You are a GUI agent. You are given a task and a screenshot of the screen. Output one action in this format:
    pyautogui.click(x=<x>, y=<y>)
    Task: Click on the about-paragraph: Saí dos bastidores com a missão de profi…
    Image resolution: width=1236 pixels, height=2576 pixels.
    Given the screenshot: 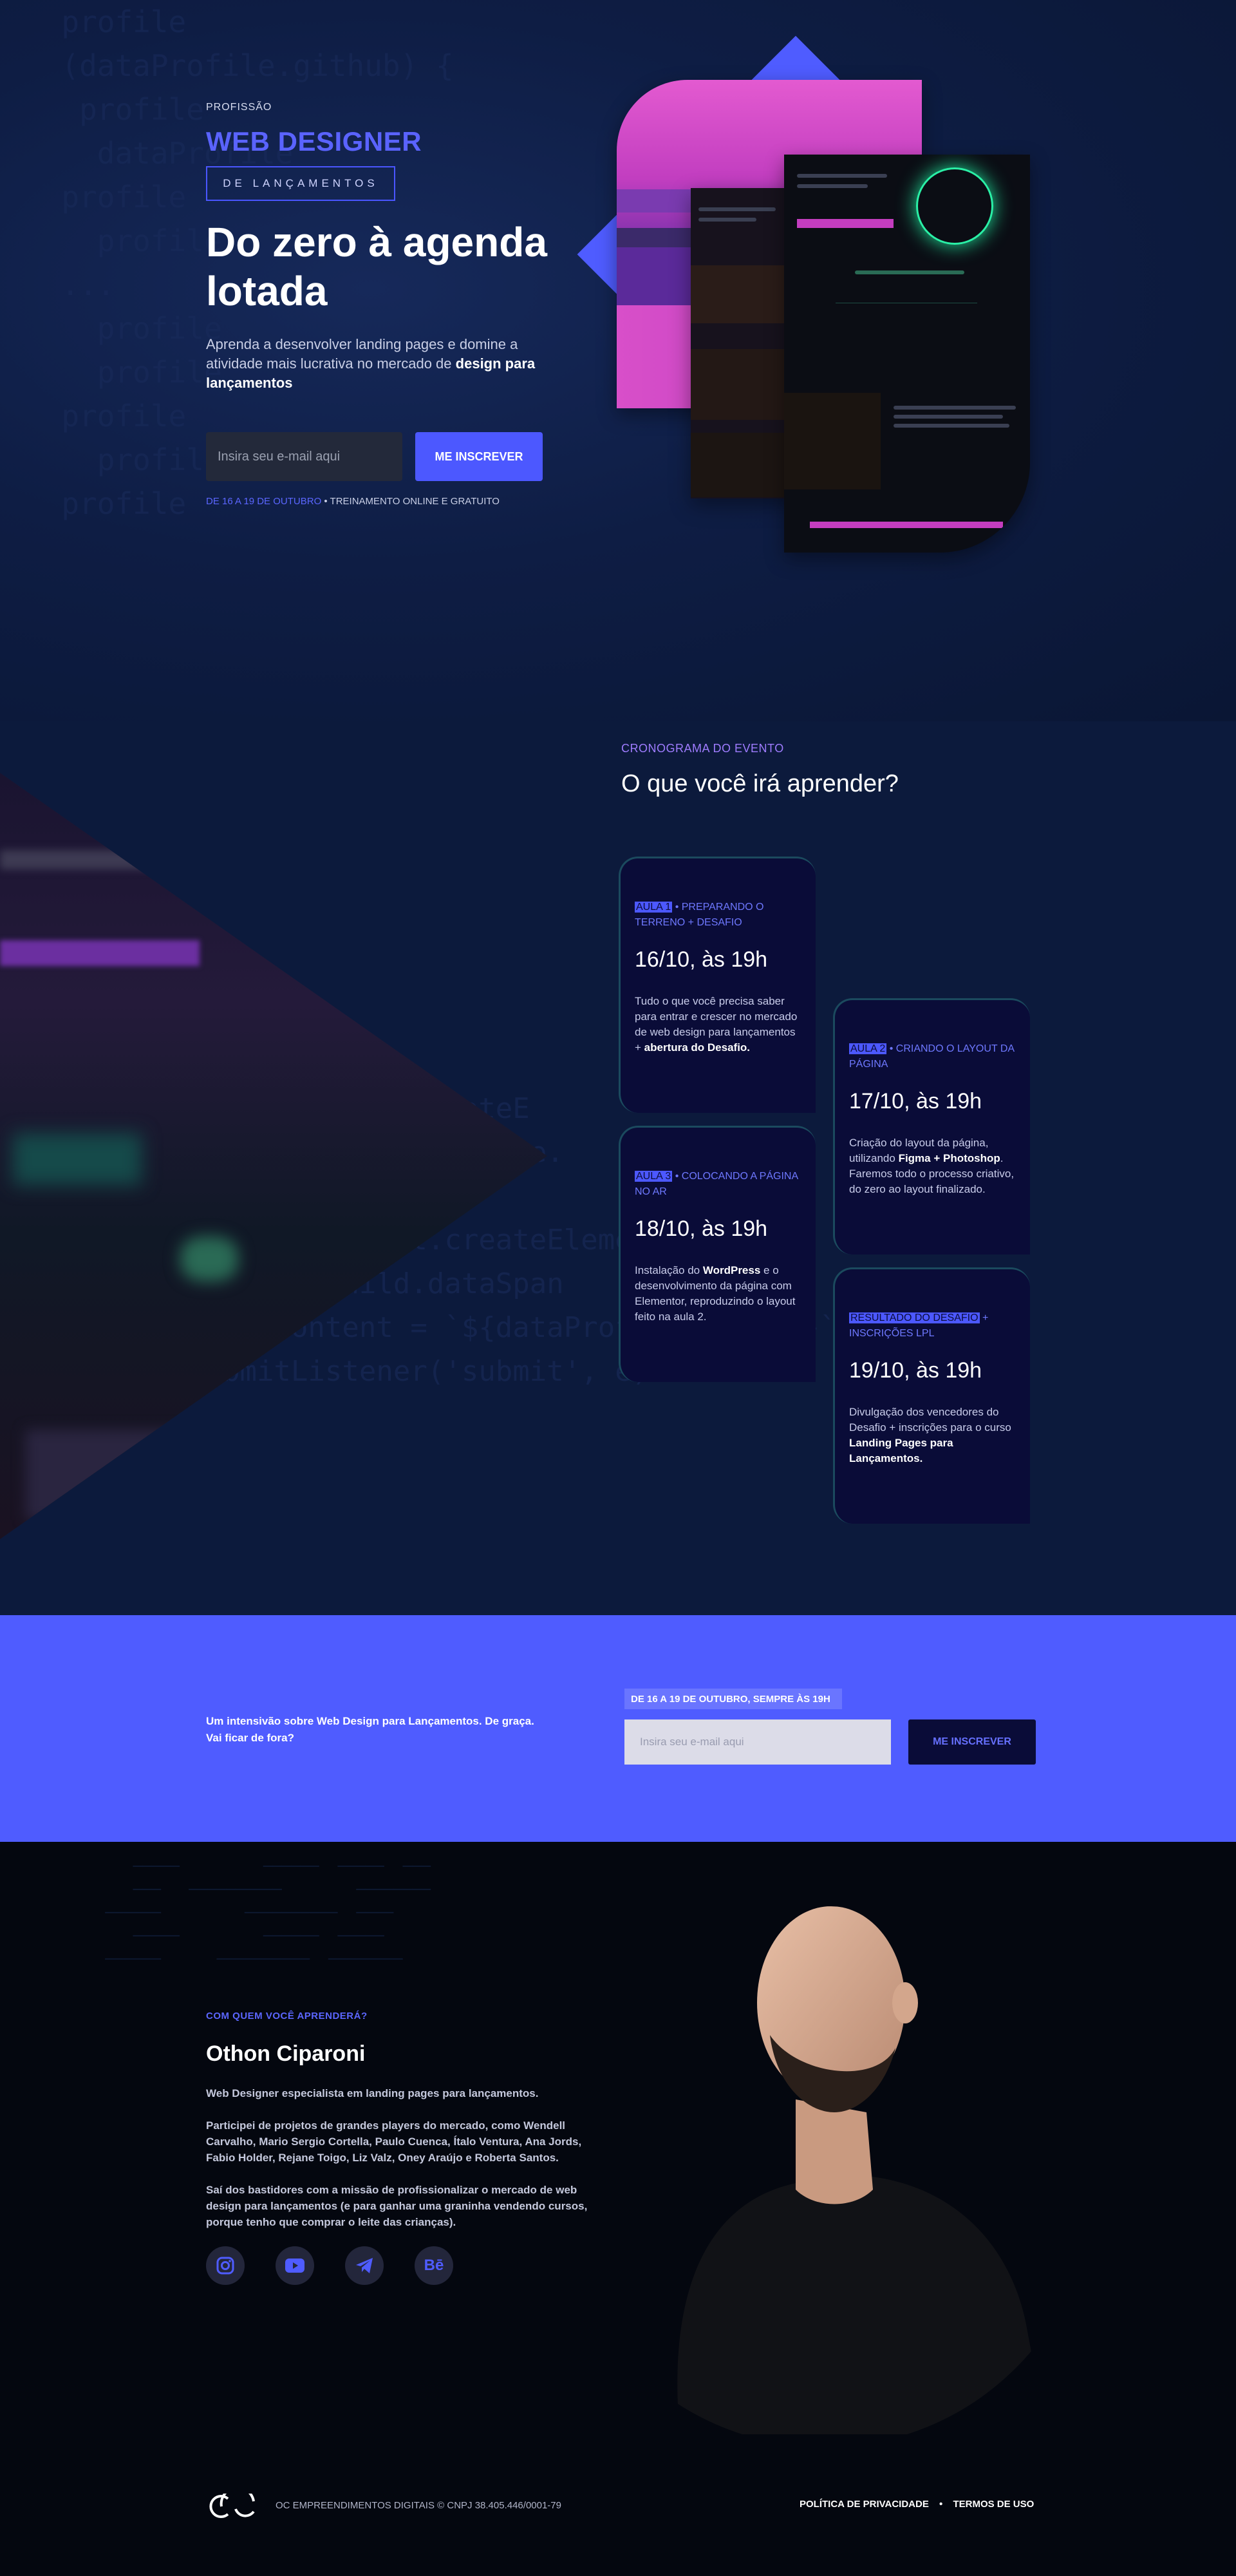 What is the action you would take?
    pyautogui.click(x=397, y=2206)
    